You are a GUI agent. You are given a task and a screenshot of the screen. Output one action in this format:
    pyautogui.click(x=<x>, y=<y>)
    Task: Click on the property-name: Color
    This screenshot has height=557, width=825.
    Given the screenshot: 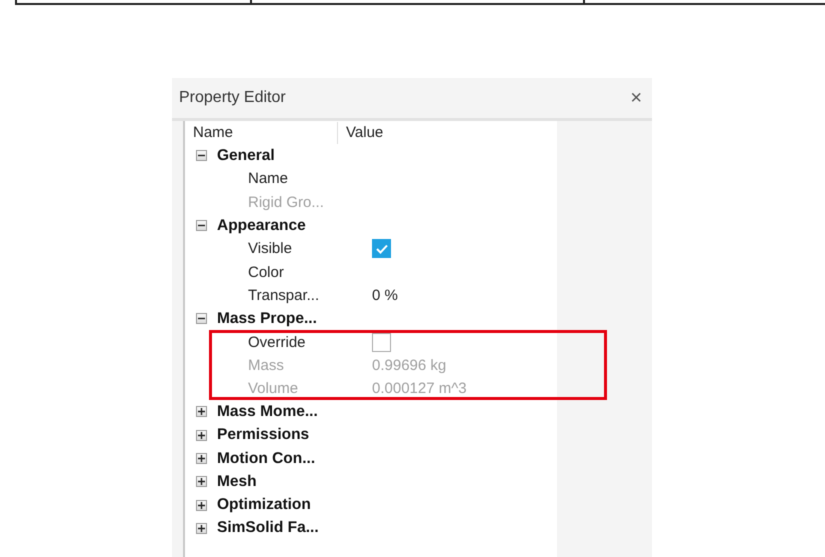 What is the action you would take?
    pyautogui.click(x=266, y=272)
    